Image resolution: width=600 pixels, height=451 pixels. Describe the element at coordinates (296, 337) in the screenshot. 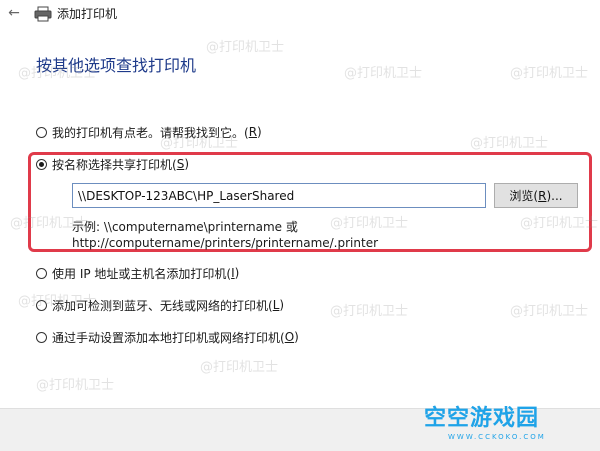

I see `option-manual-setup-suffix: )` at that location.